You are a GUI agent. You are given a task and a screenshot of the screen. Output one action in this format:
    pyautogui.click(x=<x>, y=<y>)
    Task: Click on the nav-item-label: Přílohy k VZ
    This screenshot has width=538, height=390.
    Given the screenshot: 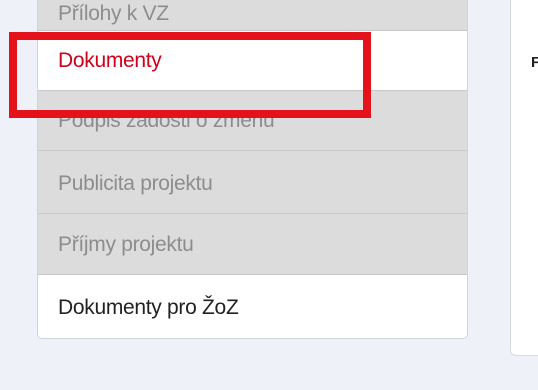 What is the action you would take?
    pyautogui.click(x=113, y=13)
    